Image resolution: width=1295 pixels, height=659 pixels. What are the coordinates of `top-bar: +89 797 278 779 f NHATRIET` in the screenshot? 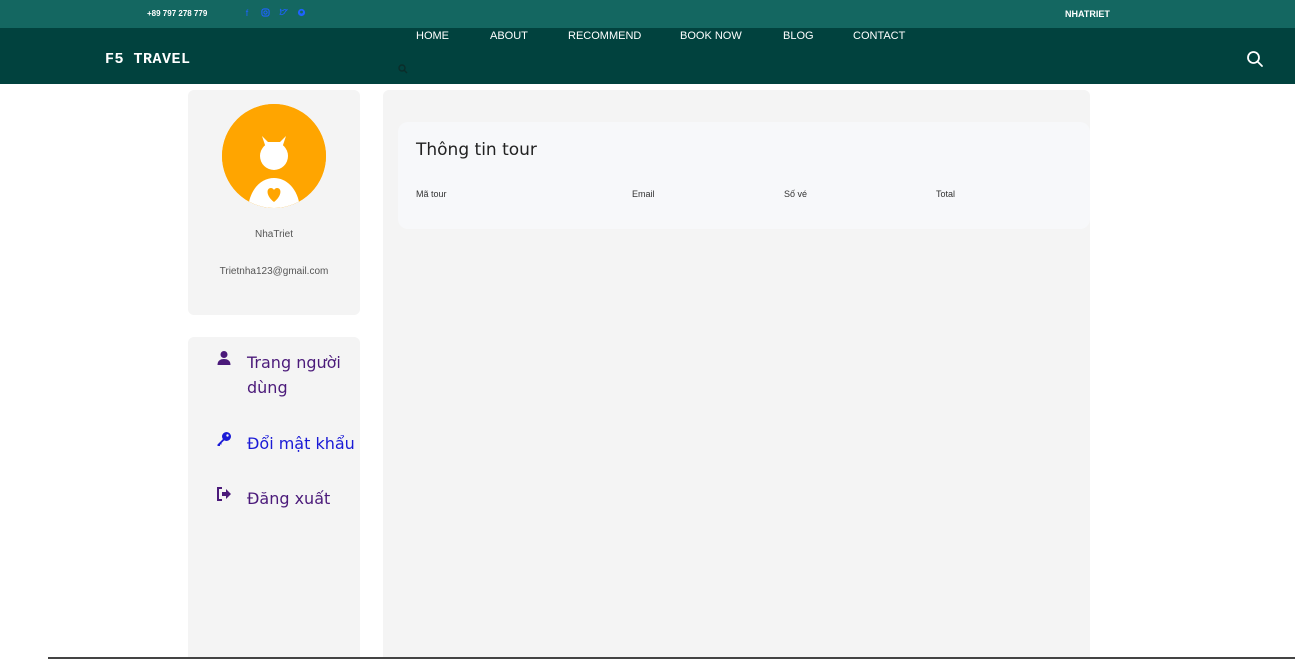 It's located at (647, 14).